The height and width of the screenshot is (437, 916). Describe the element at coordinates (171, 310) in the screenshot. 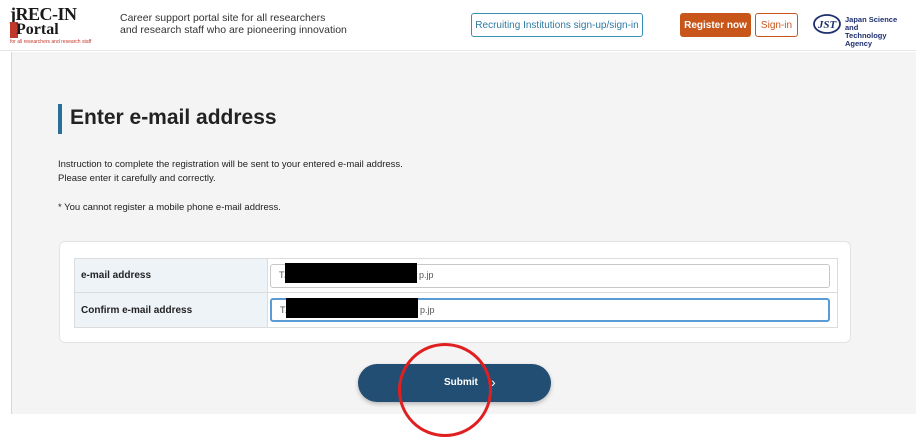

I see `confirm-email-label: Confirm e-mail address` at that location.